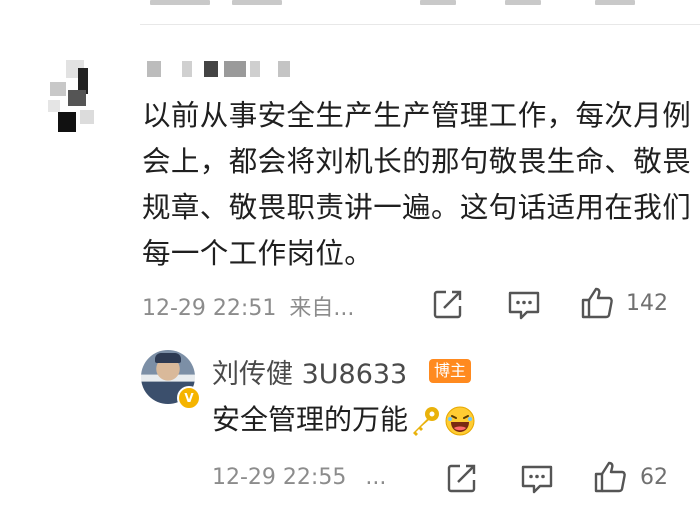 This screenshot has width=700, height=507. Describe the element at coordinates (426, 421) in the screenshot. I see `key-icon` at that location.